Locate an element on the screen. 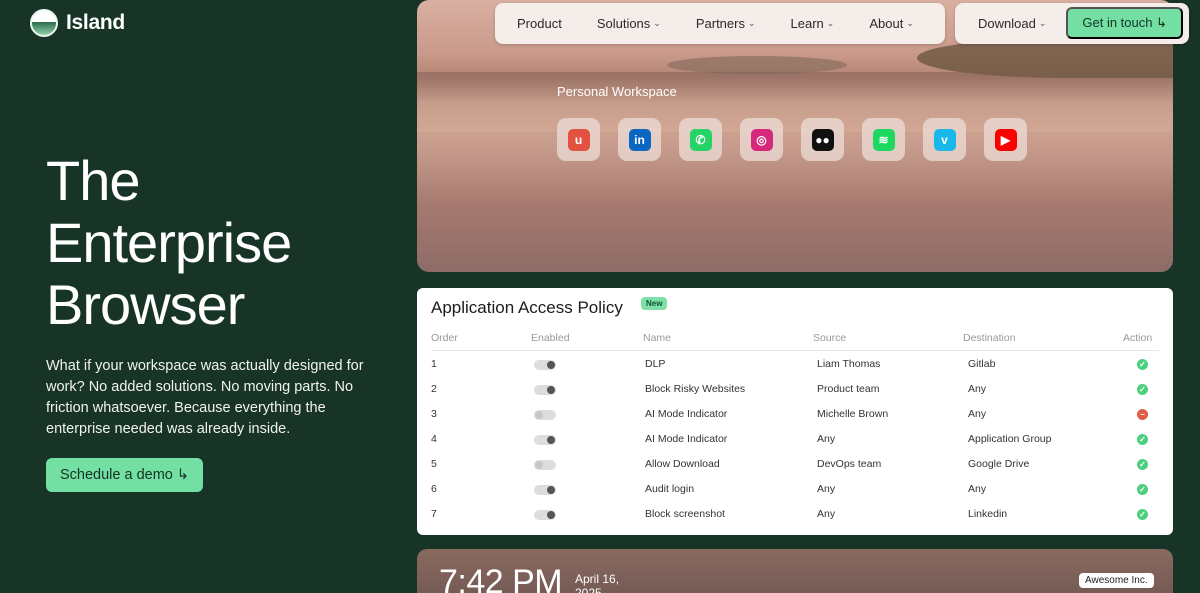 This screenshot has width=1200, height=593. app-tile: ≋ is located at coordinates (883, 139).